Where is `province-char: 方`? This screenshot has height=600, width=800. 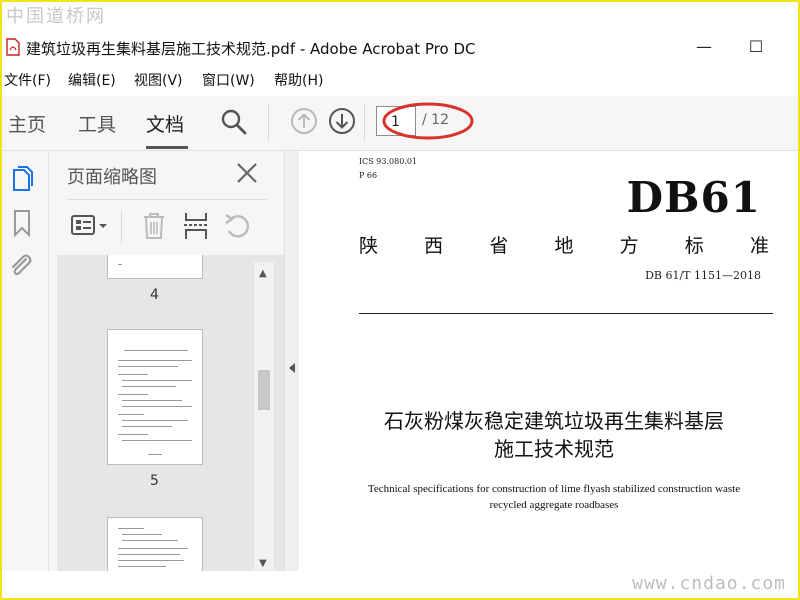 province-char: 方 is located at coordinates (629, 246).